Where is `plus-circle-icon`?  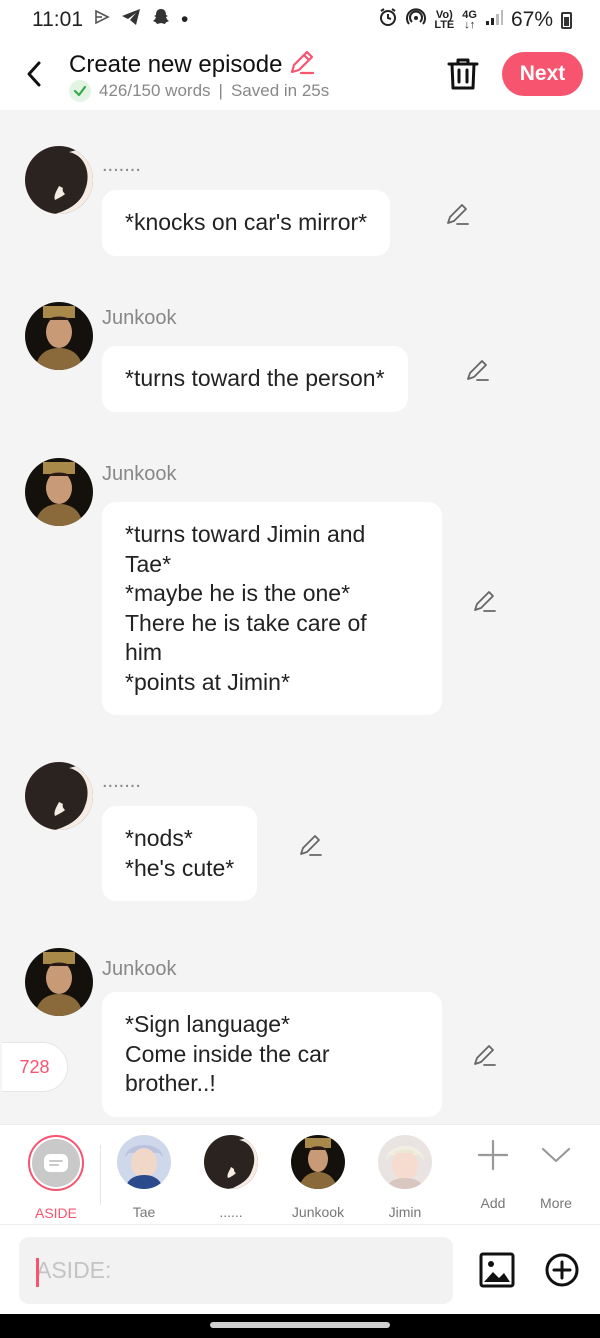
plus-circle-icon is located at coordinates (562, 1270).